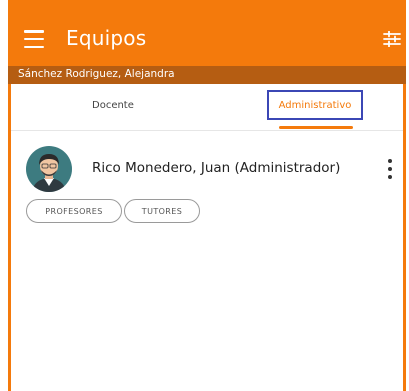  Describe the element at coordinates (113, 105) in the screenshot. I see `tab-docente: Docente` at that location.